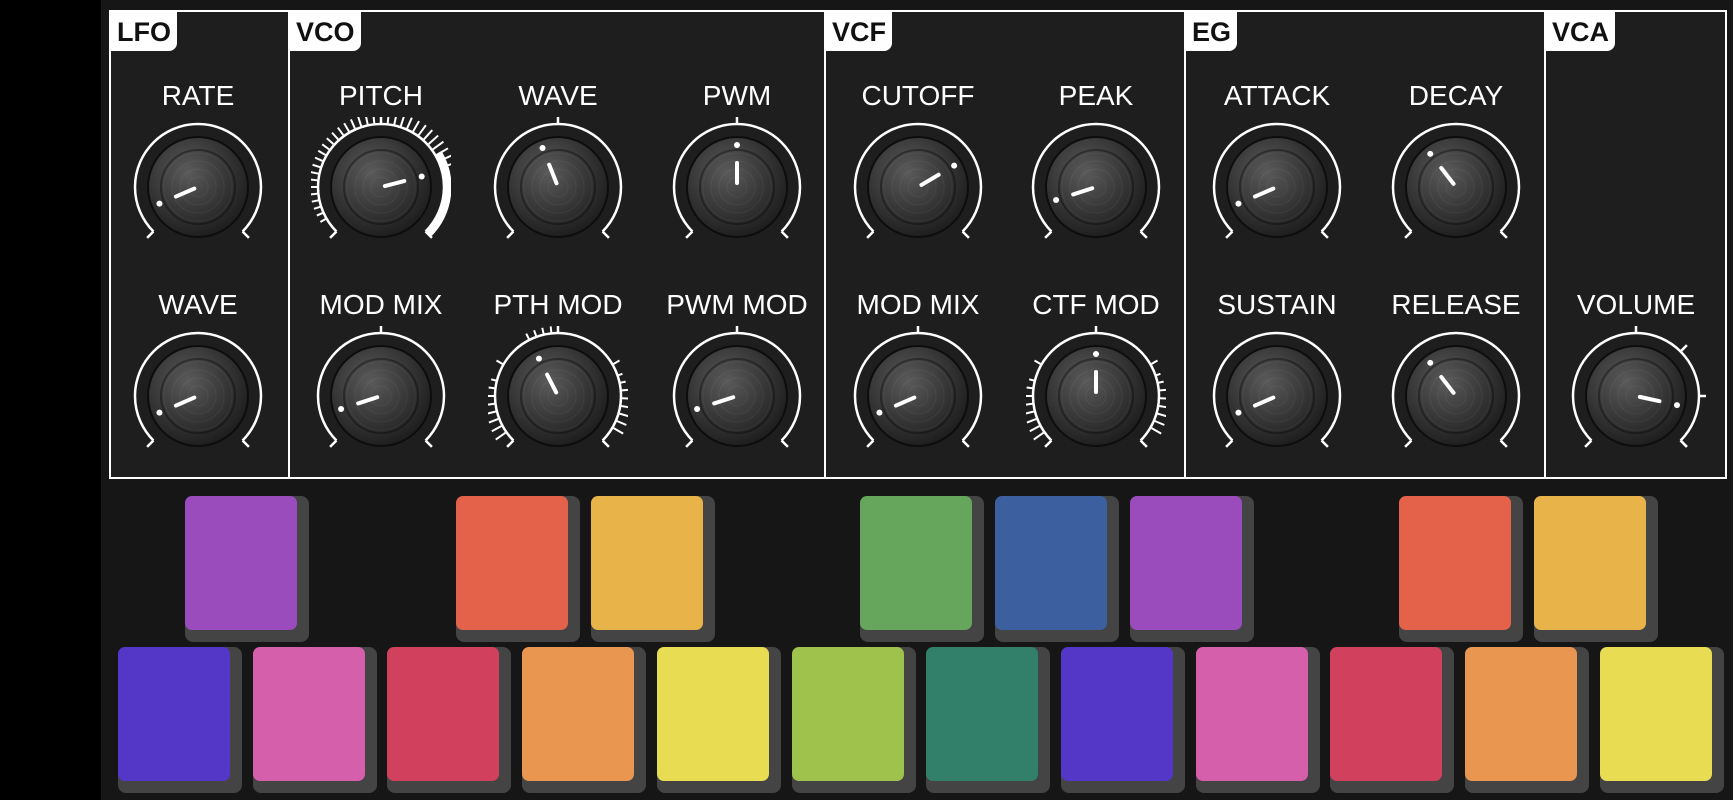  Describe the element at coordinates (198, 187) in the screenshot. I see `lfo-rate-knob` at that location.